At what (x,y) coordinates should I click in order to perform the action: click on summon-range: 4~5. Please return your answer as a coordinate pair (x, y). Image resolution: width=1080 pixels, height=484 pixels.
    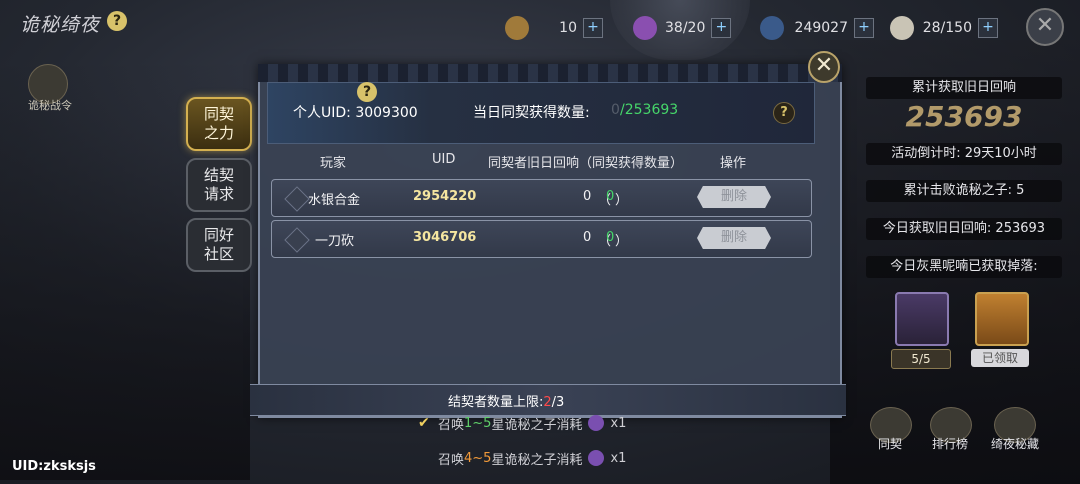
    Looking at the image, I should click on (478, 458).